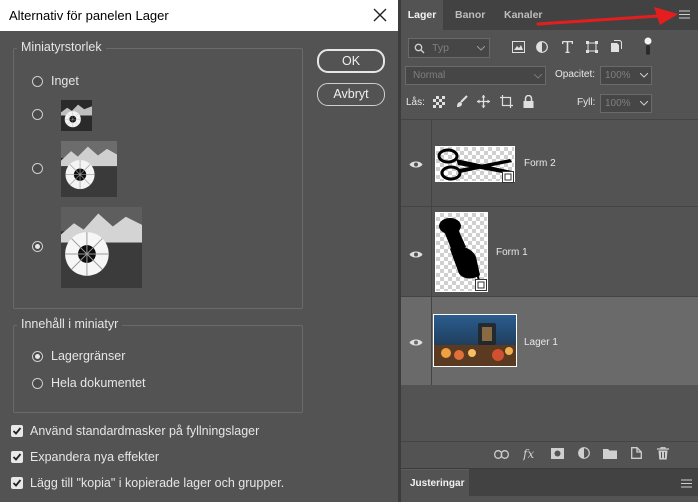  What do you see at coordinates (549, 251) in the screenshot?
I see `layer-row-form-1: Form 1` at bounding box center [549, 251].